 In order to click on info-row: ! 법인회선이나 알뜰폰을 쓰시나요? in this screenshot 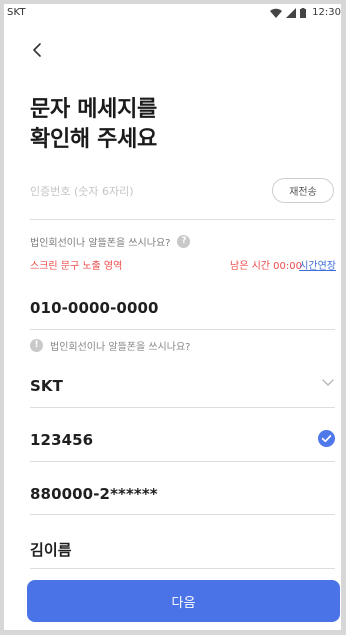, I will do `click(110, 345)`.